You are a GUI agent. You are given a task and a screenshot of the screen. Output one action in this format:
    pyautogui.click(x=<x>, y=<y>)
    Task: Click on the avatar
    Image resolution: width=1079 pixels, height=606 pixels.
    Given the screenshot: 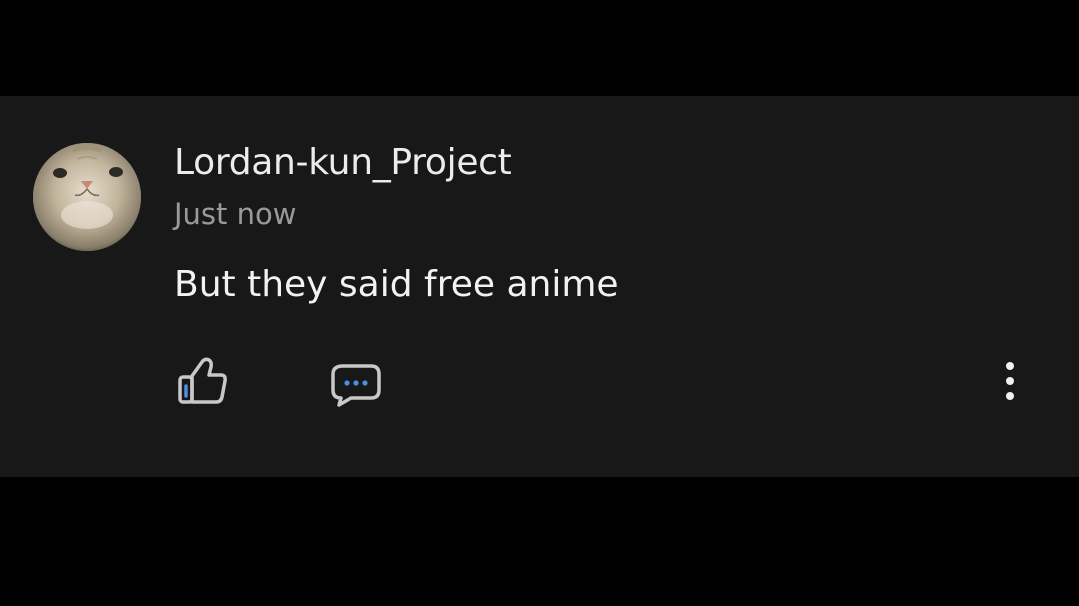 What is the action you would take?
    pyautogui.click(x=87, y=197)
    